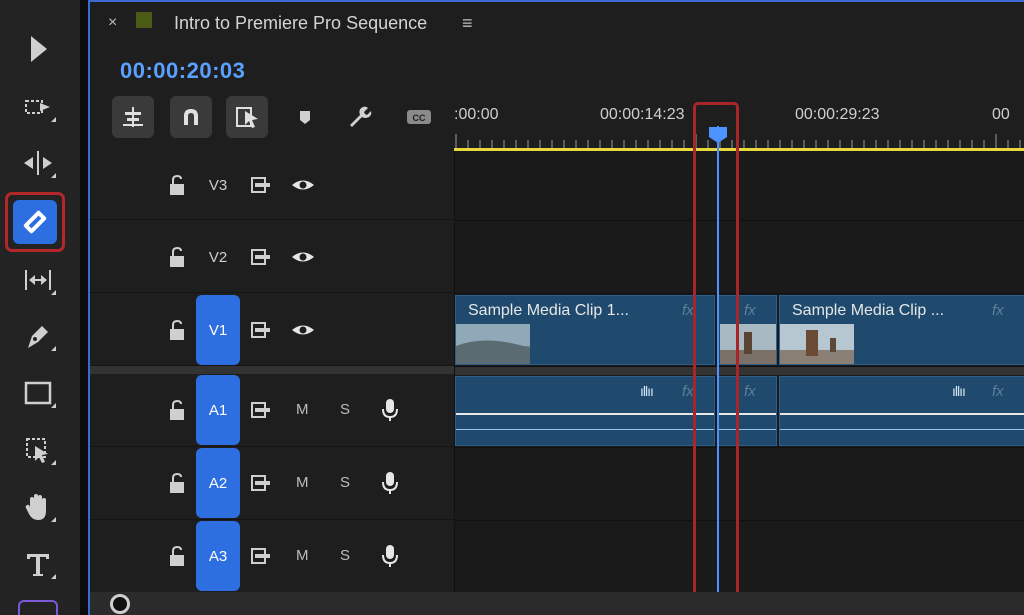 This screenshot has width=1024, height=615. I want to click on hand-tool, so click(38, 507).